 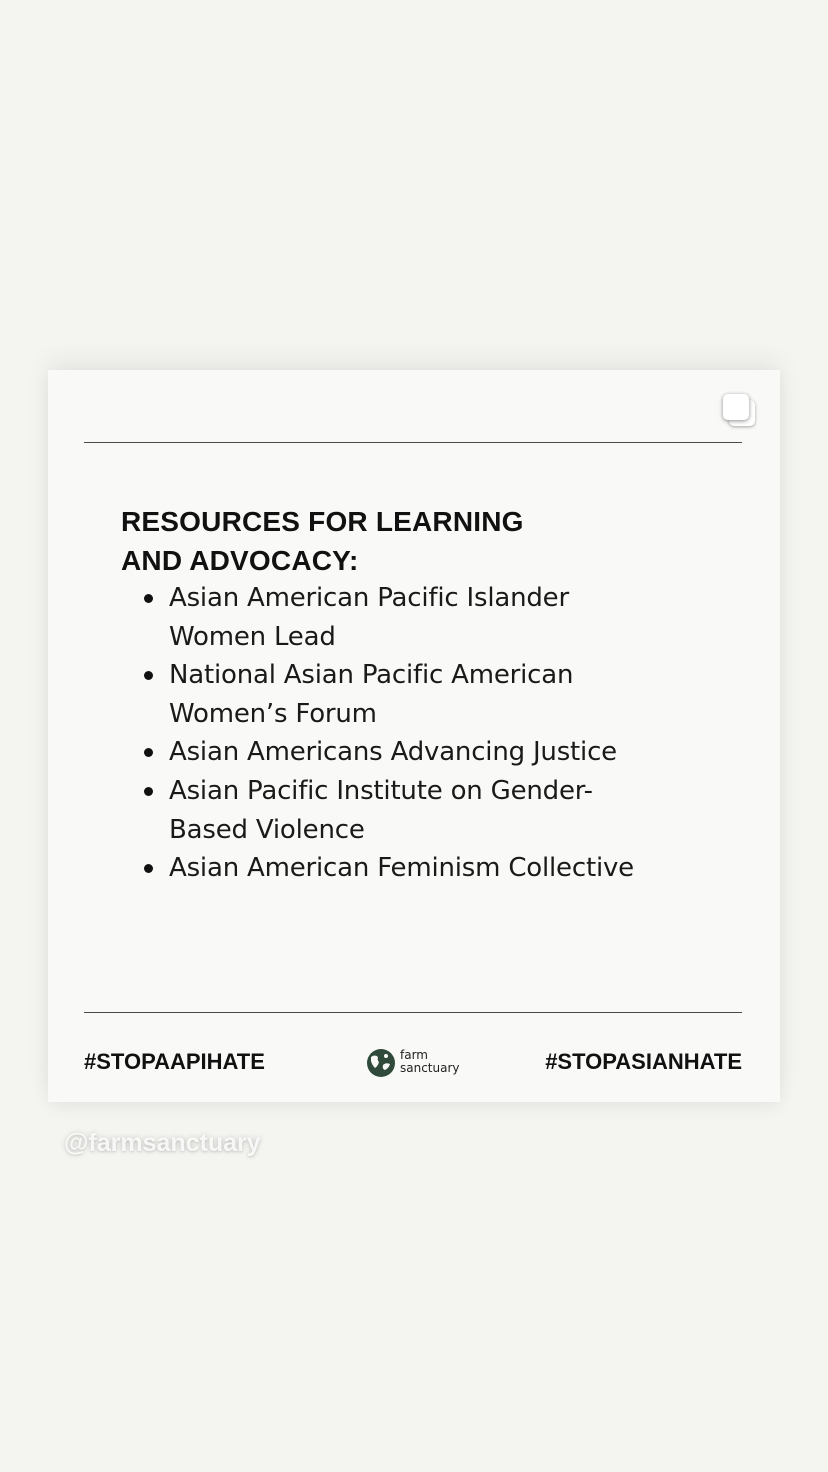 What do you see at coordinates (322, 521) in the screenshot?
I see `heading-line-1: RESOURCES FOR LEARNING` at bounding box center [322, 521].